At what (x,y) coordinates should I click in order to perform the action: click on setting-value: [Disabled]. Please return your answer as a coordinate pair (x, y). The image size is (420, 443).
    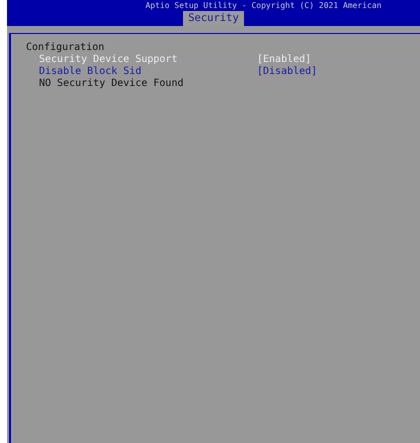
    Looking at the image, I should click on (287, 72).